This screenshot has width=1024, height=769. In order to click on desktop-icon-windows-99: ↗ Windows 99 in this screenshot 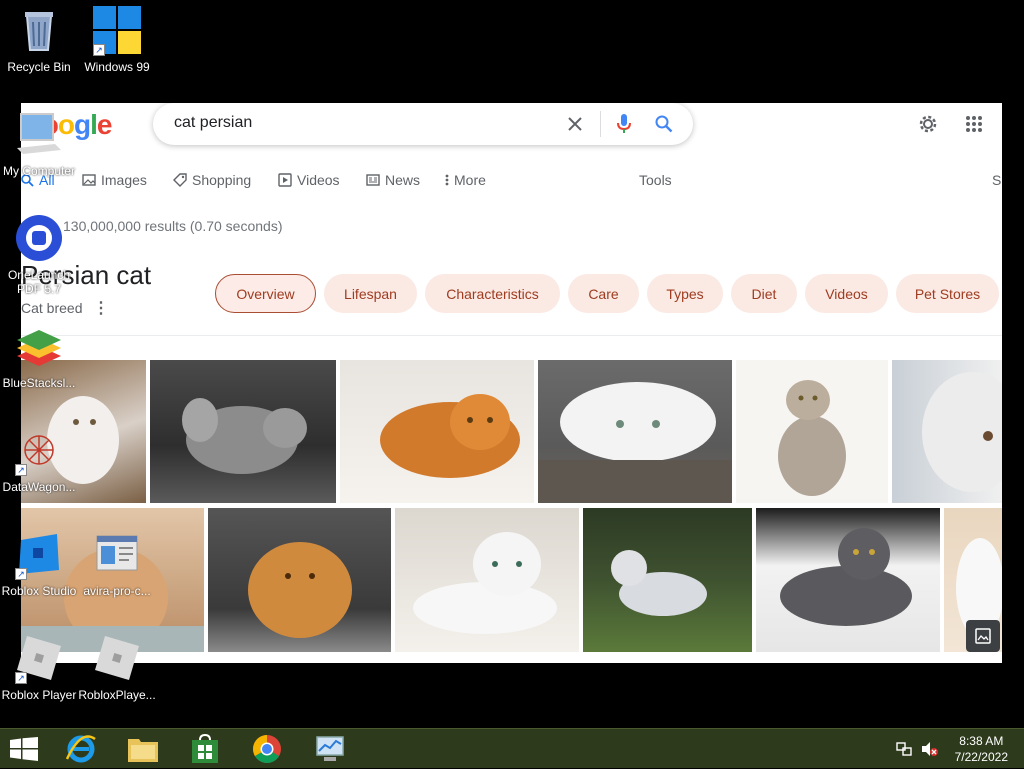, I will do `click(117, 40)`.